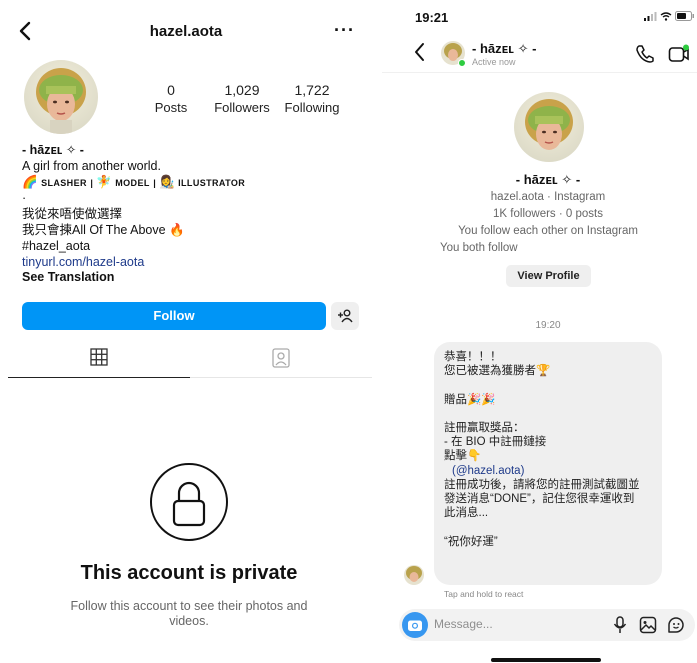 The image size is (697, 663). What do you see at coordinates (645, 54) in the screenshot?
I see `phone-icon` at bounding box center [645, 54].